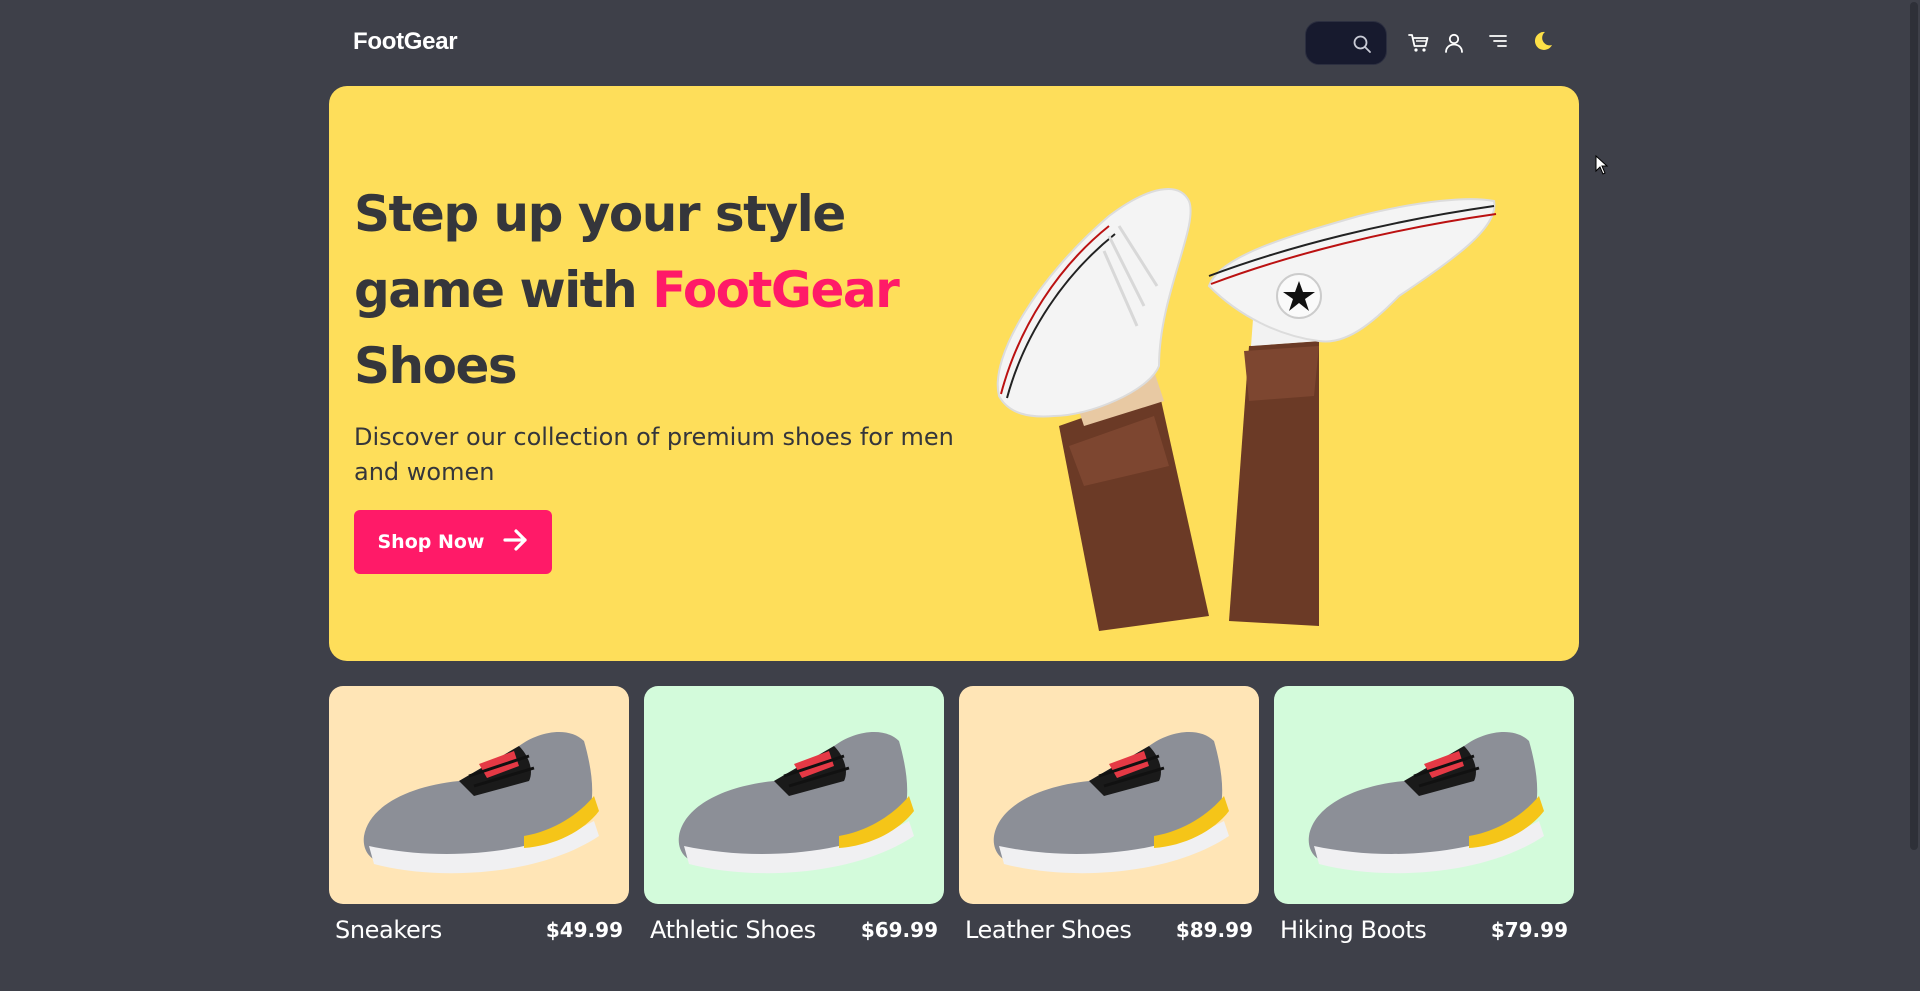 This screenshot has width=1920, height=991. I want to click on product-price: $49.99, so click(584, 930).